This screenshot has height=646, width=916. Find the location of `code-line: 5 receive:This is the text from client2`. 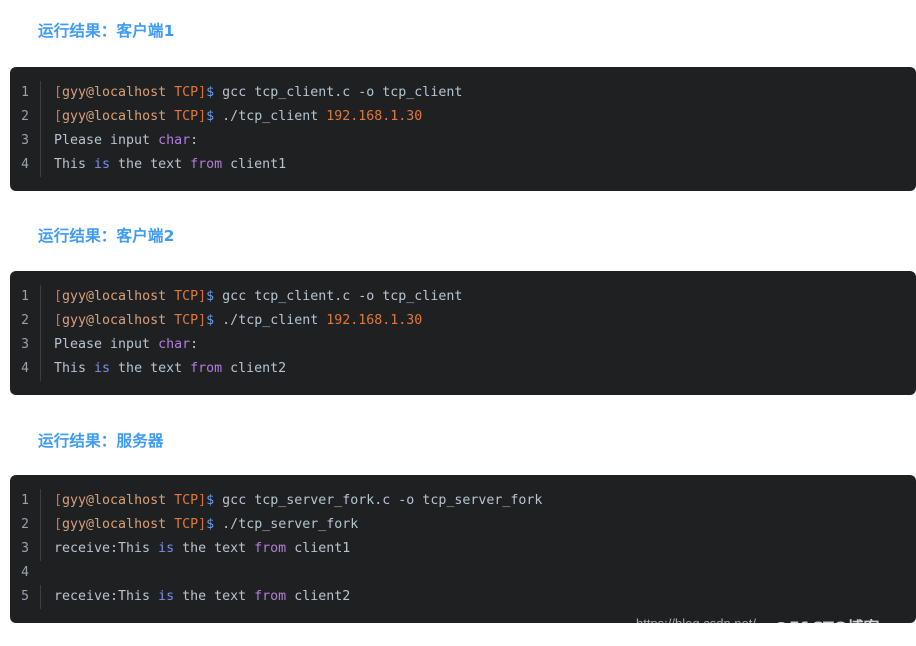

code-line: 5 receive:This is the text from client2 is located at coordinates (463, 597).